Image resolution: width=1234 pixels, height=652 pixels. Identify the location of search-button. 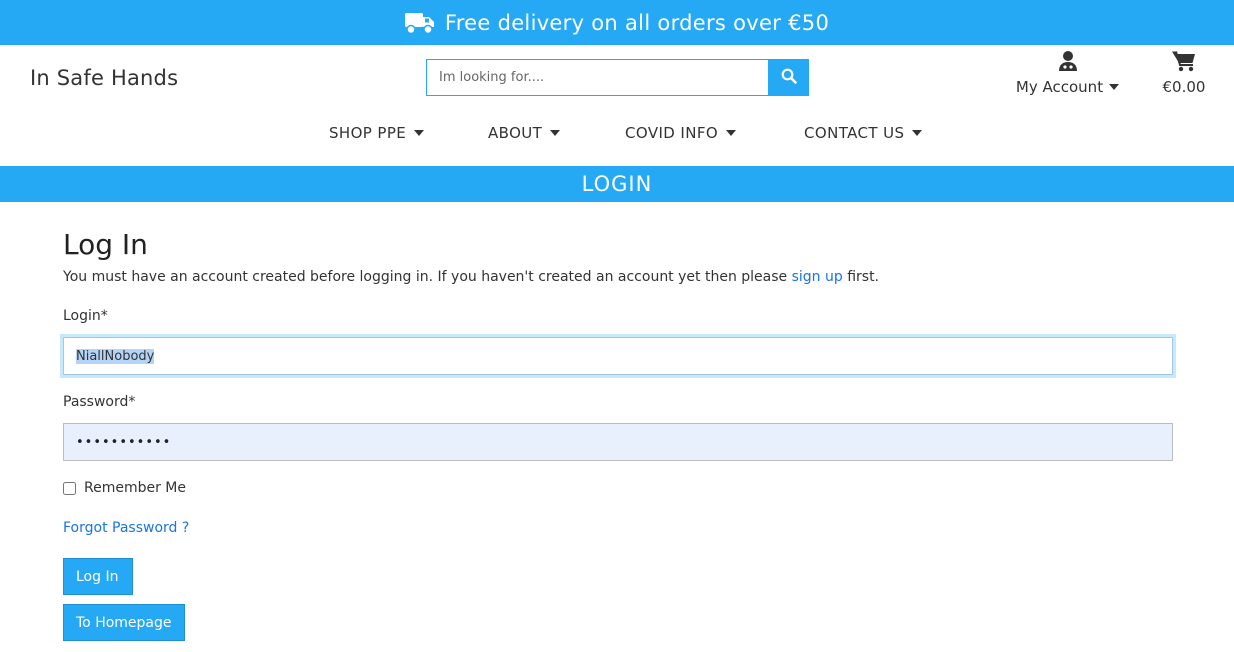
(788, 77).